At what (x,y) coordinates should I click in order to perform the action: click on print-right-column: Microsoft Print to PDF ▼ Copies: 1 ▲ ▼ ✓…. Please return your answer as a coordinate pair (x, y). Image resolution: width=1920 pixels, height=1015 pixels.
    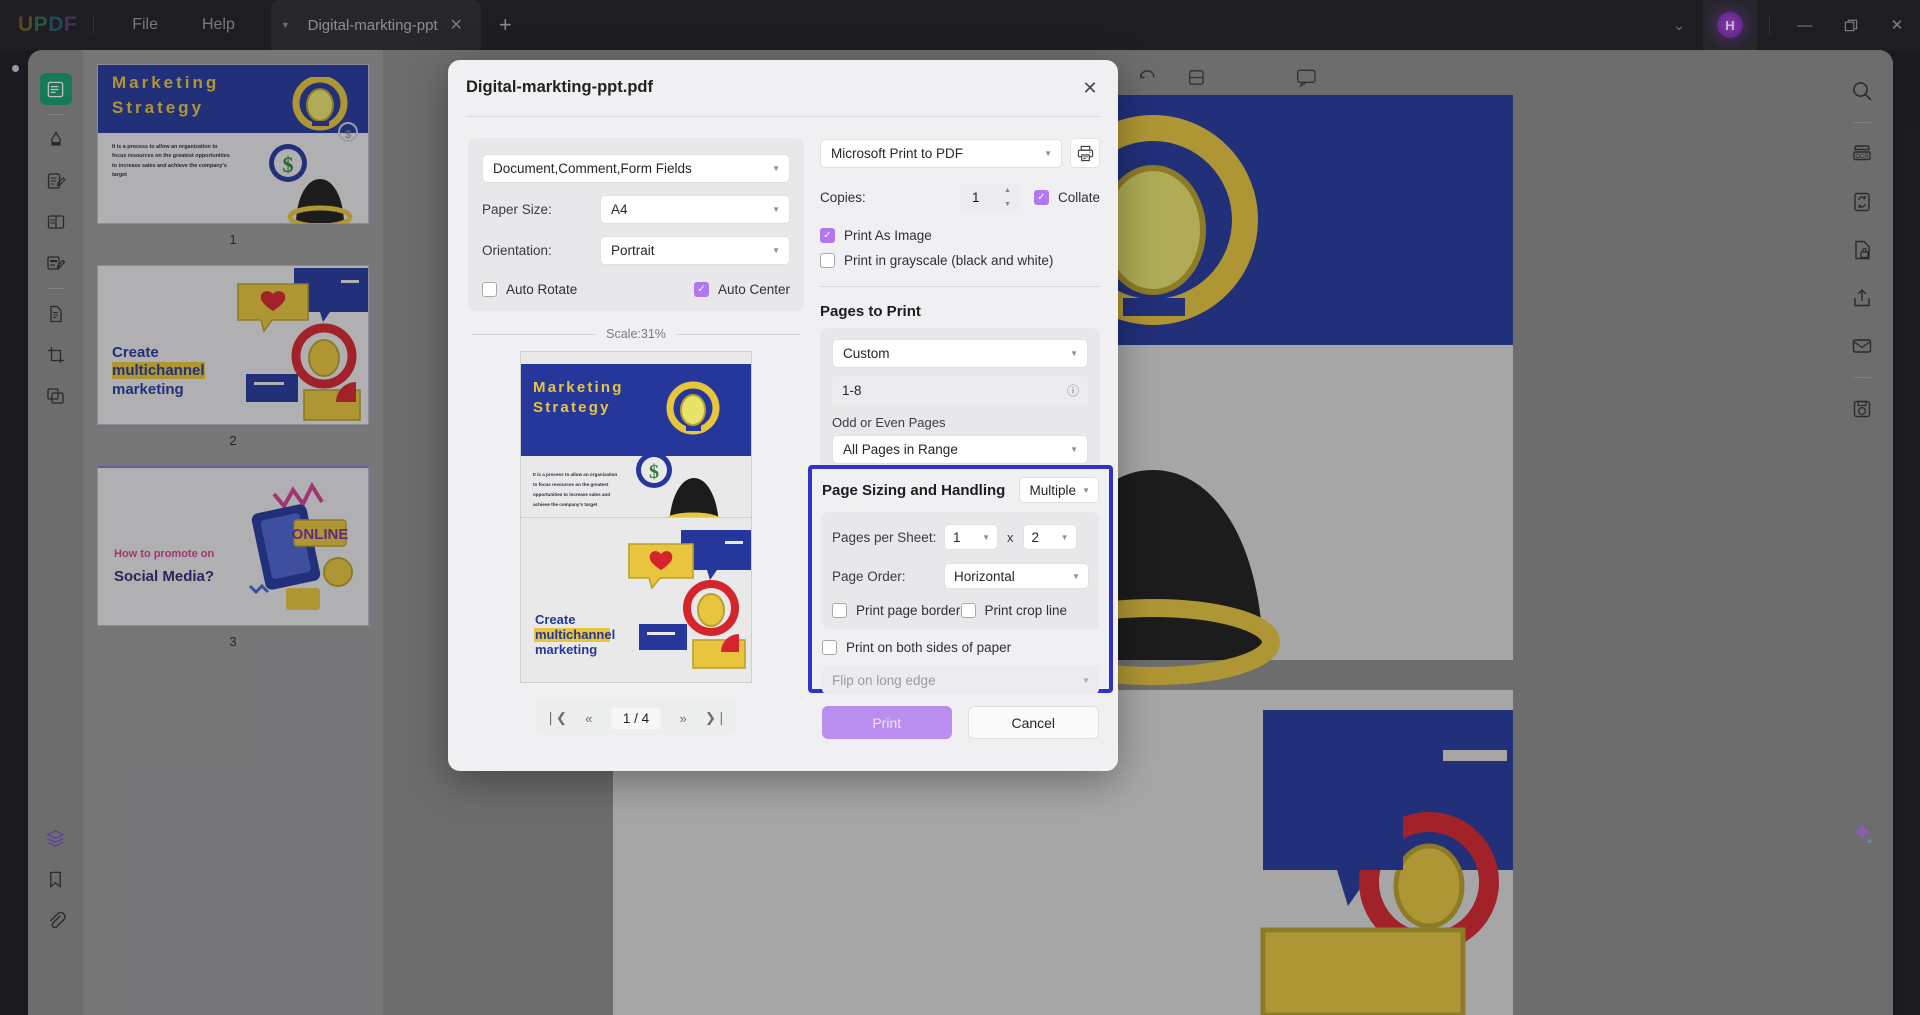
    Looking at the image, I should click on (960, 319).